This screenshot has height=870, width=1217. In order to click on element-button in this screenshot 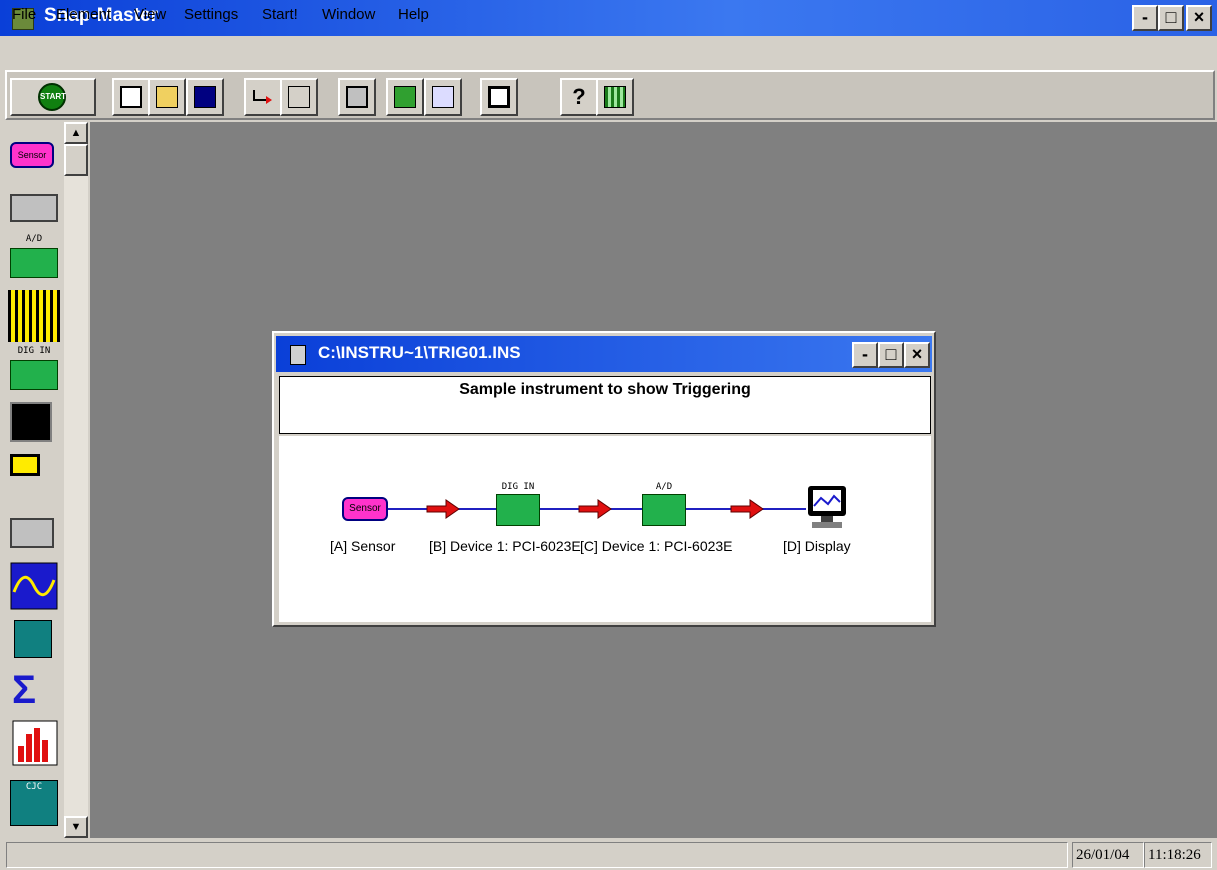, I will do `click(357, 97)`.